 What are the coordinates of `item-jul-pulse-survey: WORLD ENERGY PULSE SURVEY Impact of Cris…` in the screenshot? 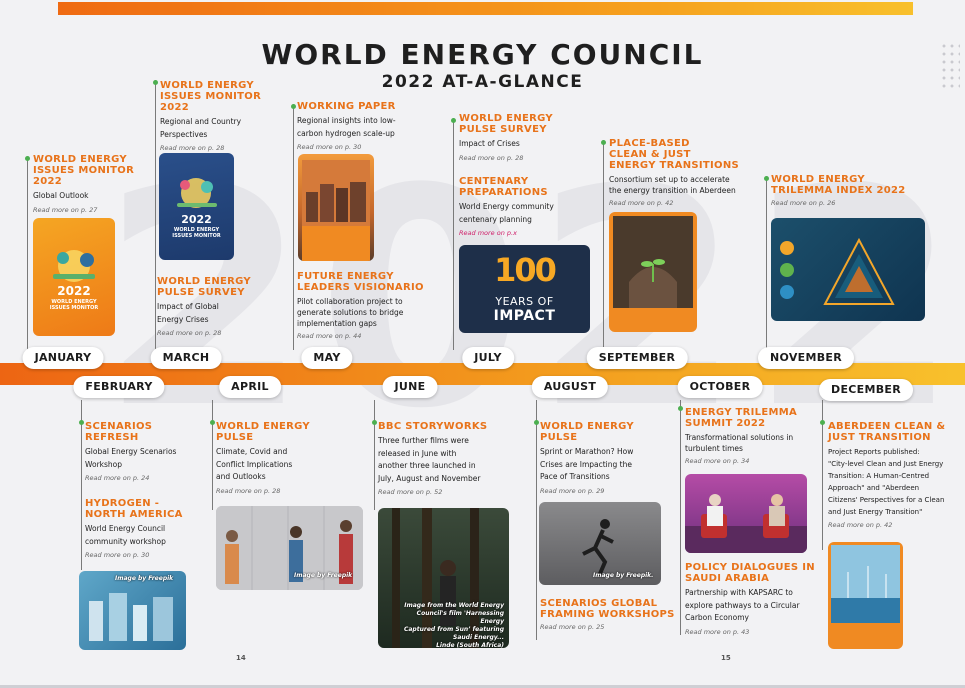 It's located at (519, 138).